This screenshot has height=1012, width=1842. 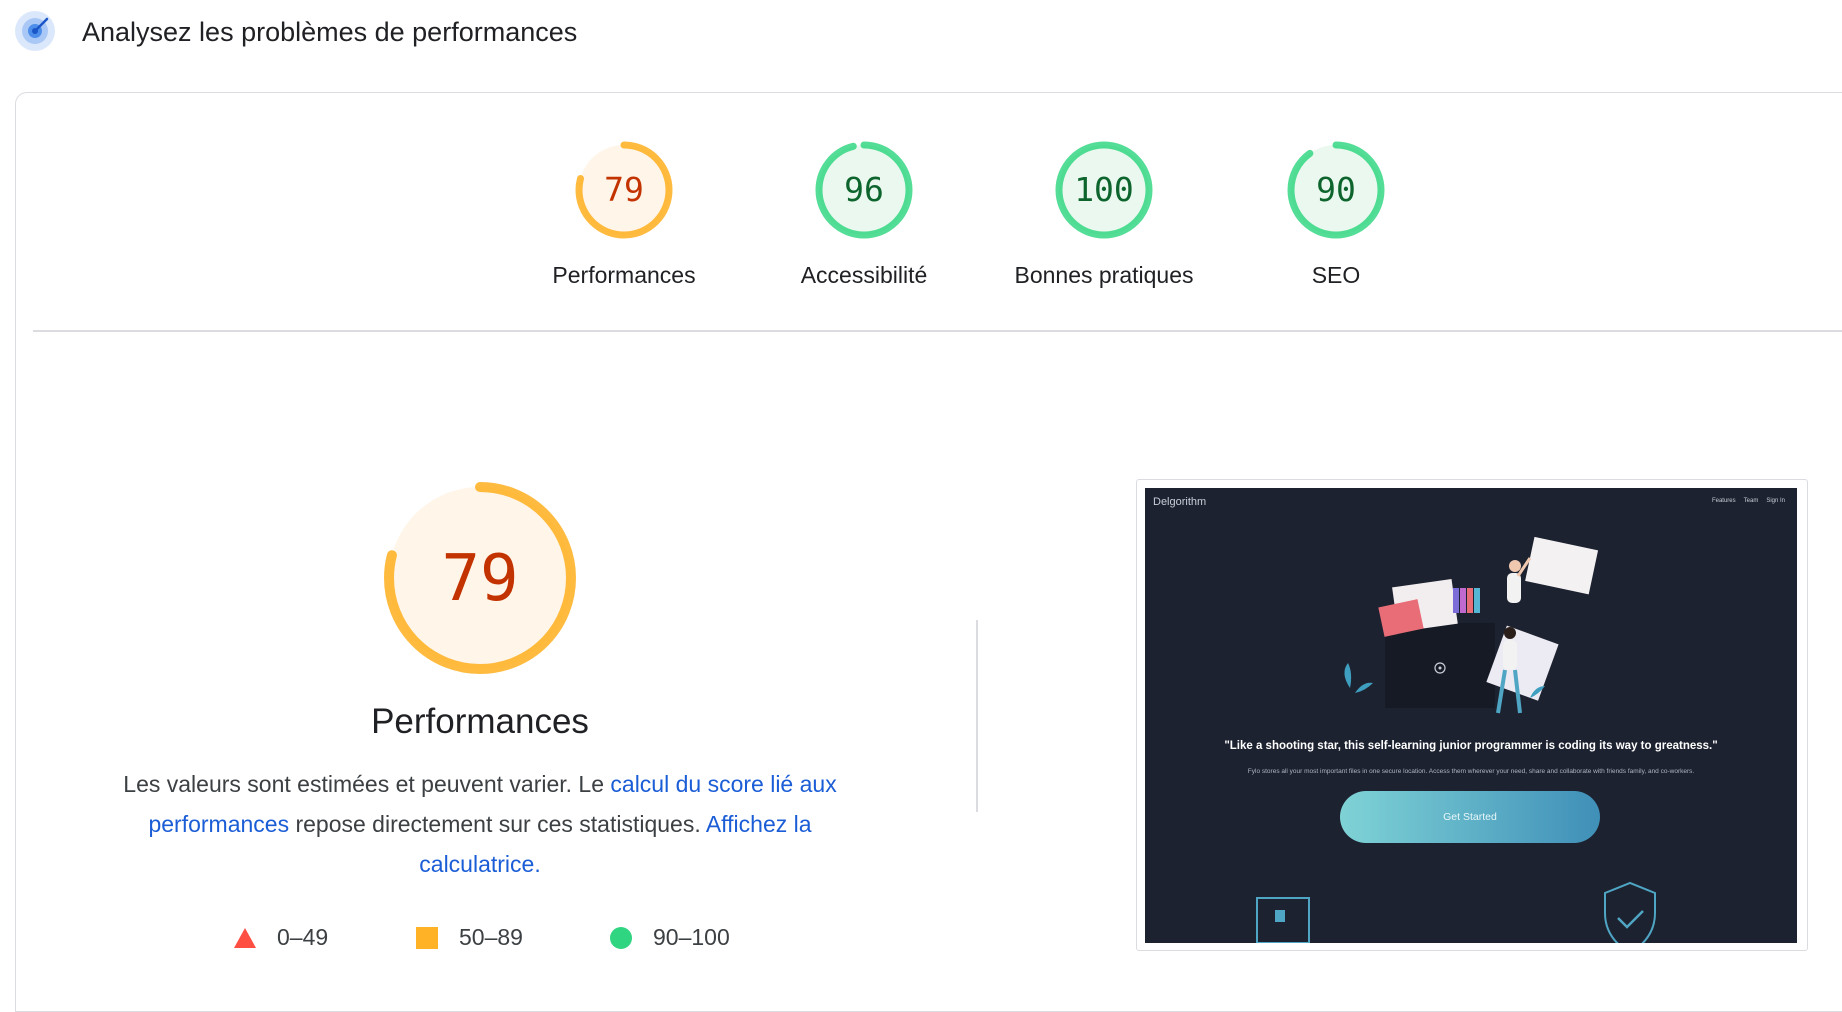 I want to click on thumb-cta-button: Get Started, so click(x=1470, y=817).